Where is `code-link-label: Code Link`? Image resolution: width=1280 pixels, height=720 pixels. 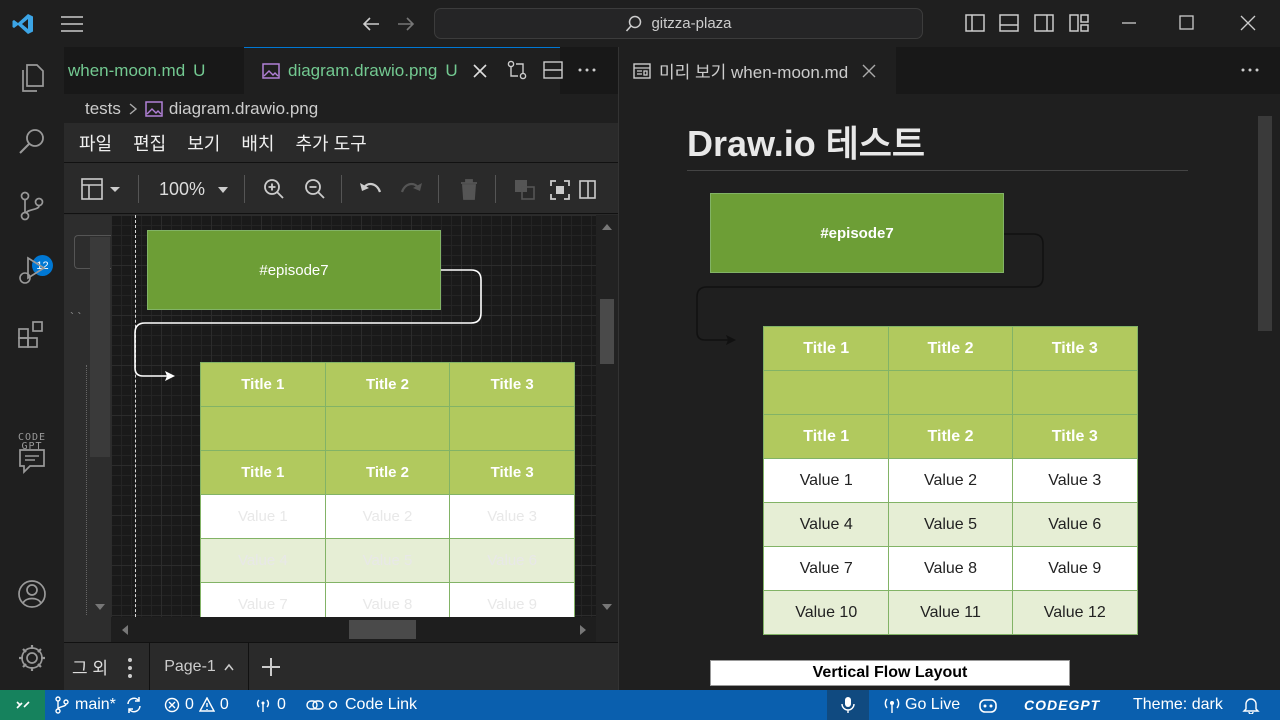
code-link-label: Code Link is located at coordinates (381, 704).